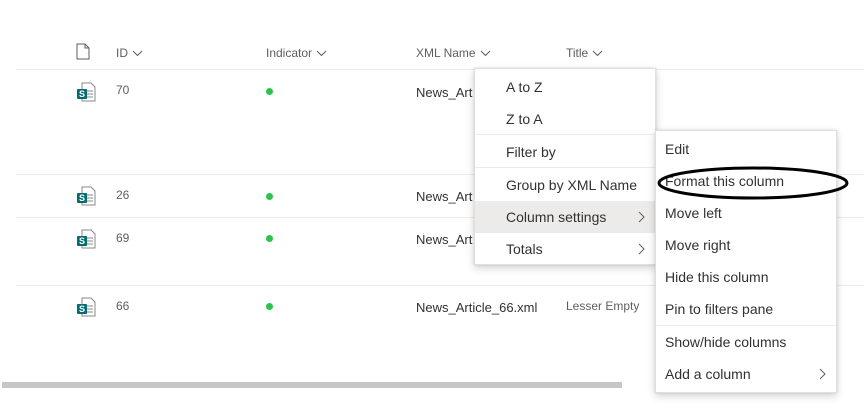 Image resolution: width=864 pixels, height=411 pixels. What do you see at coordinates (289, 53) in the screenshot?
I see `column-header-indicator-label: Indicator` at bounding box center [289, 53].